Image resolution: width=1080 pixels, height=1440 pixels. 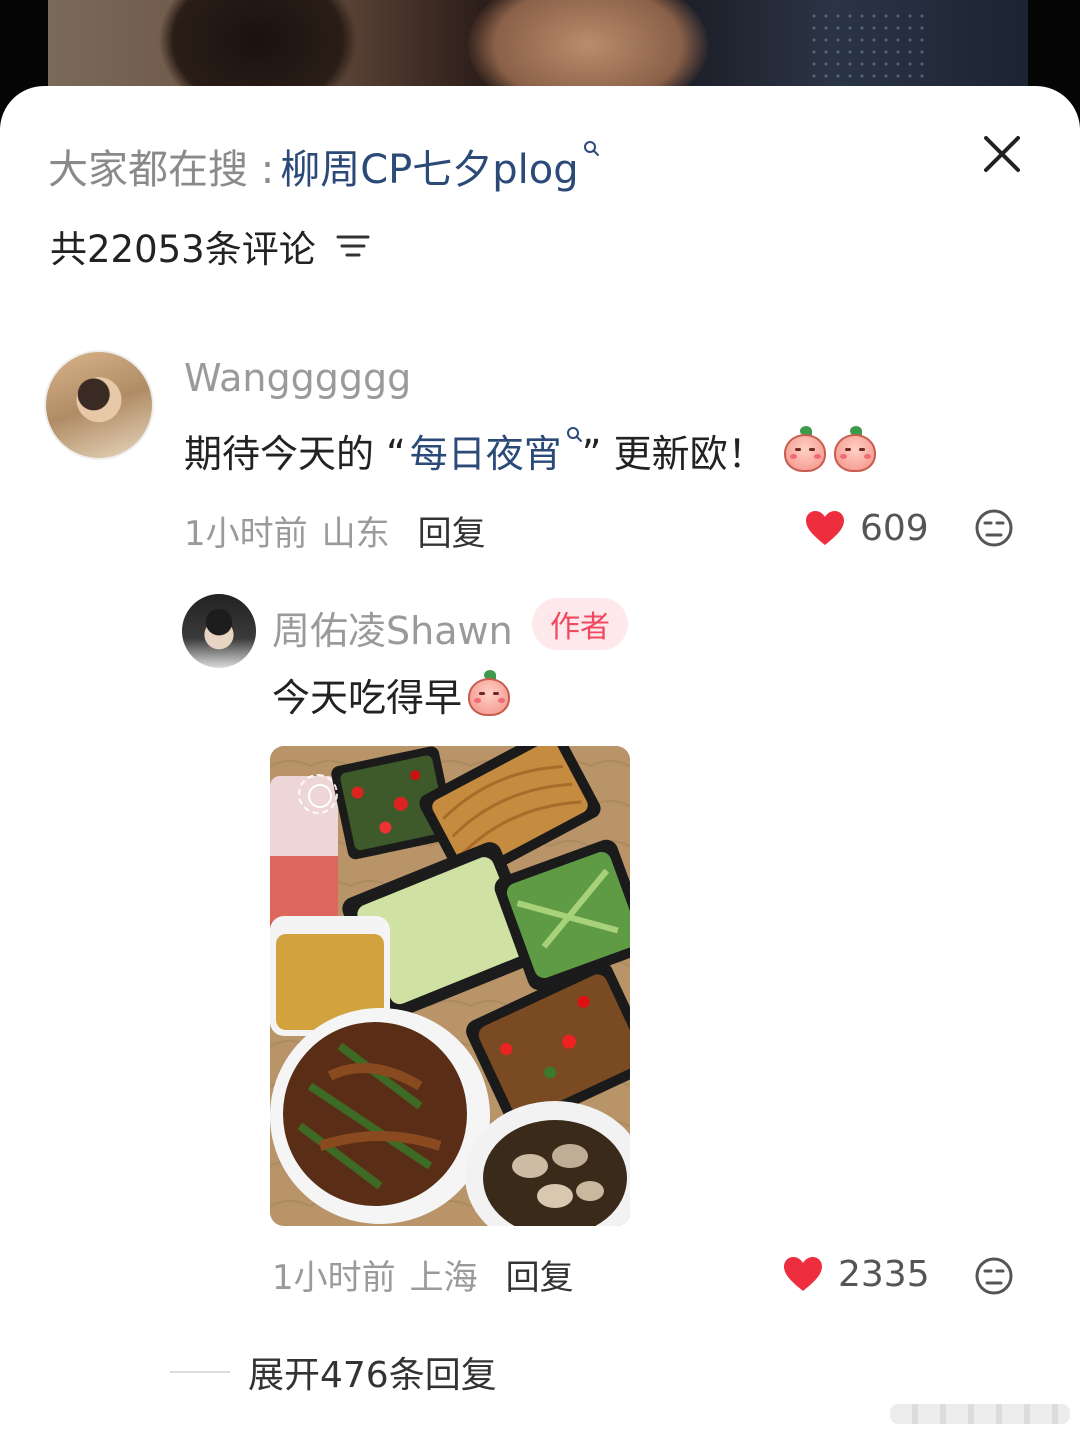 I want to click on comment-count-row: 共22053条评论, so click(x=210, y=246).